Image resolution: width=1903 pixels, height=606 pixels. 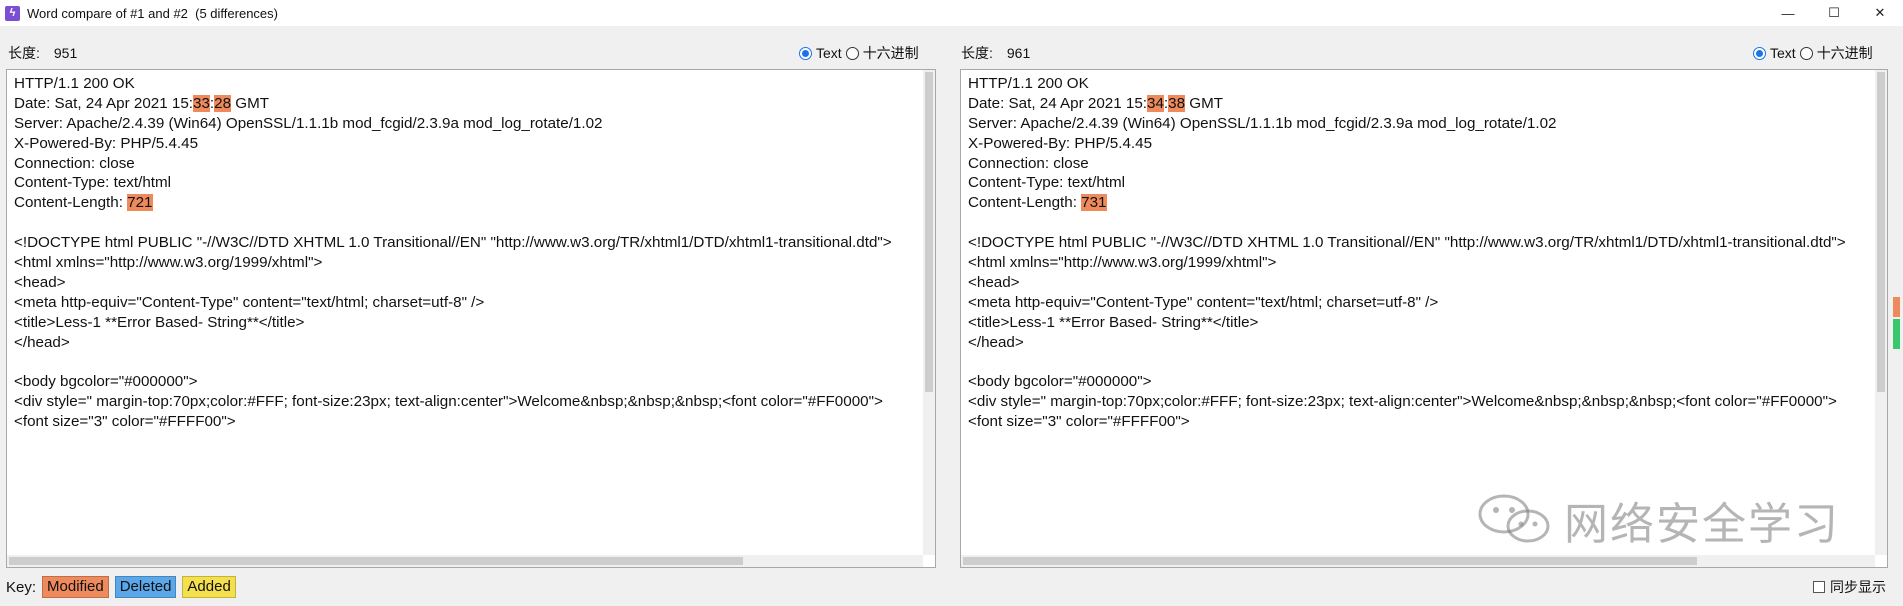 I want to click on right-horizontal-scroll-thumb, so click(x=1330, y=561).